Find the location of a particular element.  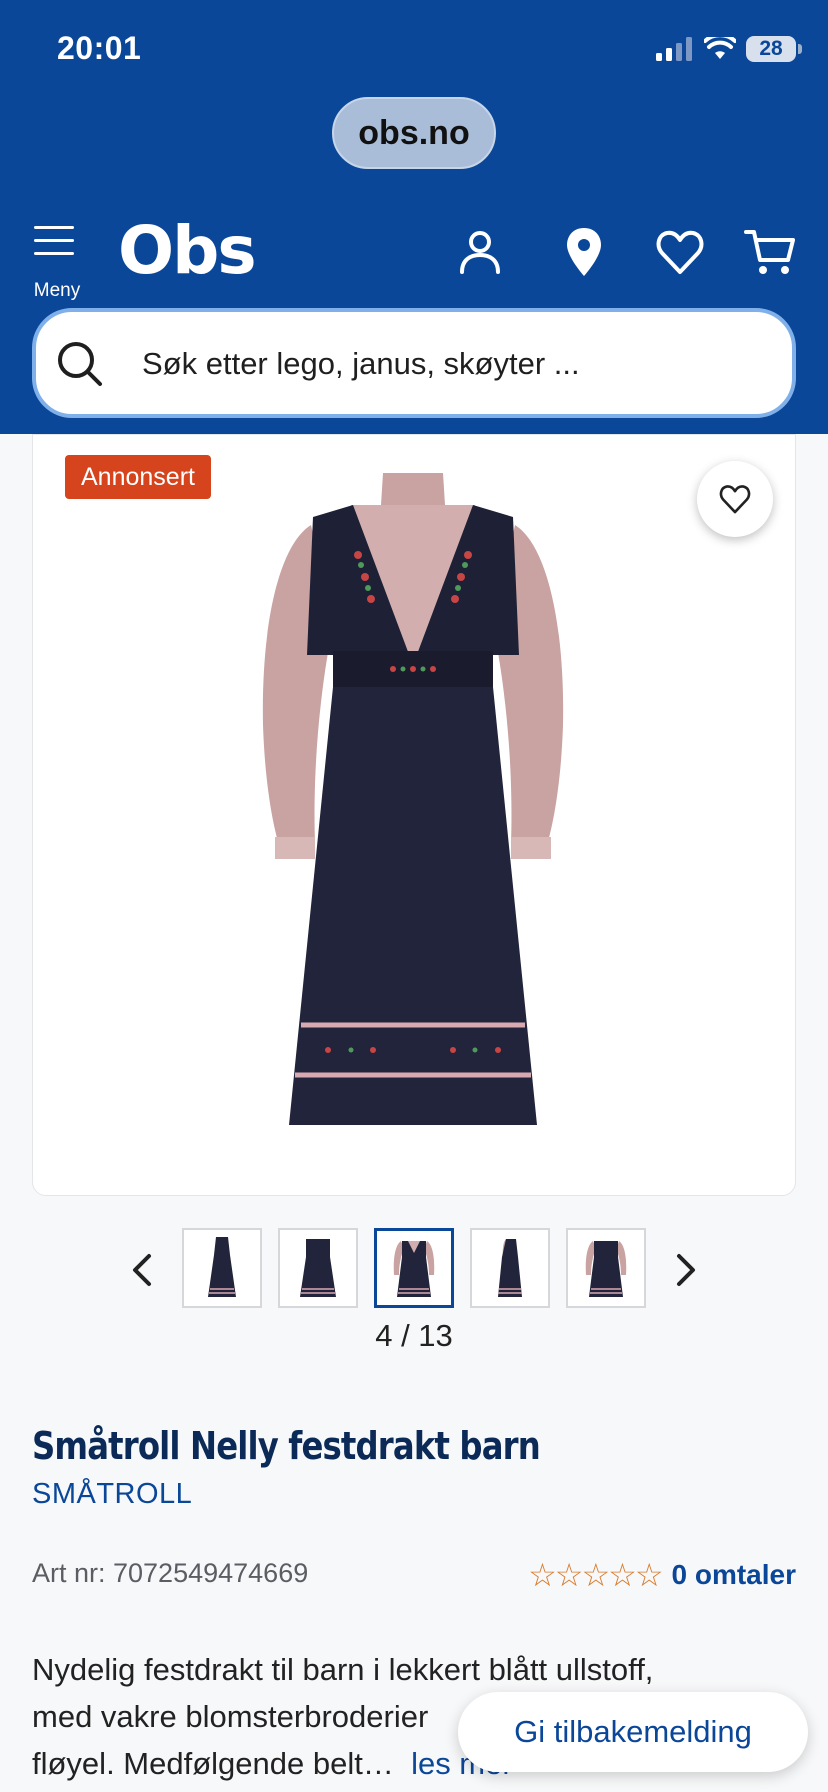

cart-icon is located at coordinates (770, 252).